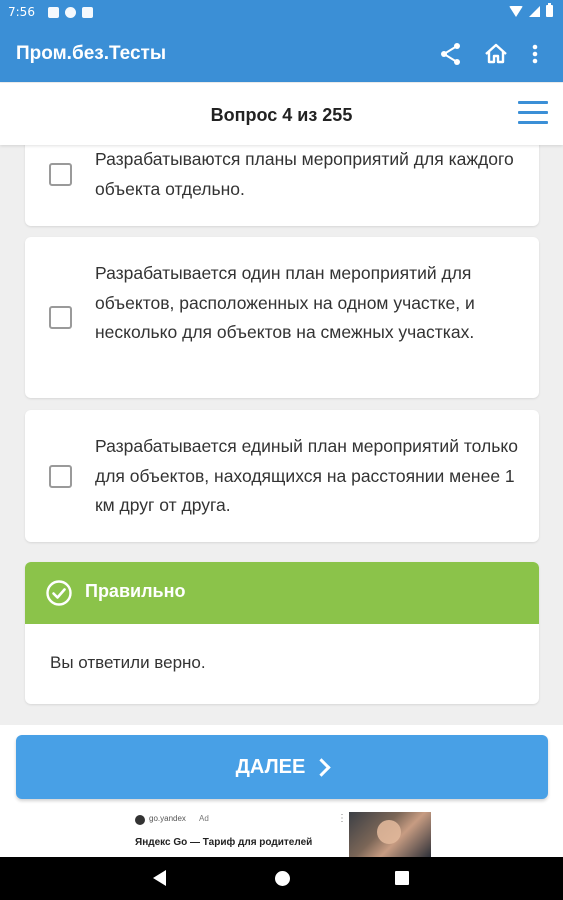 The image size is (563, 900). What do you see at coordinates (270, 766) in the screenshot?
I see `next-button-label: ДАЛЕЕ` at bounding box center [270, 766].